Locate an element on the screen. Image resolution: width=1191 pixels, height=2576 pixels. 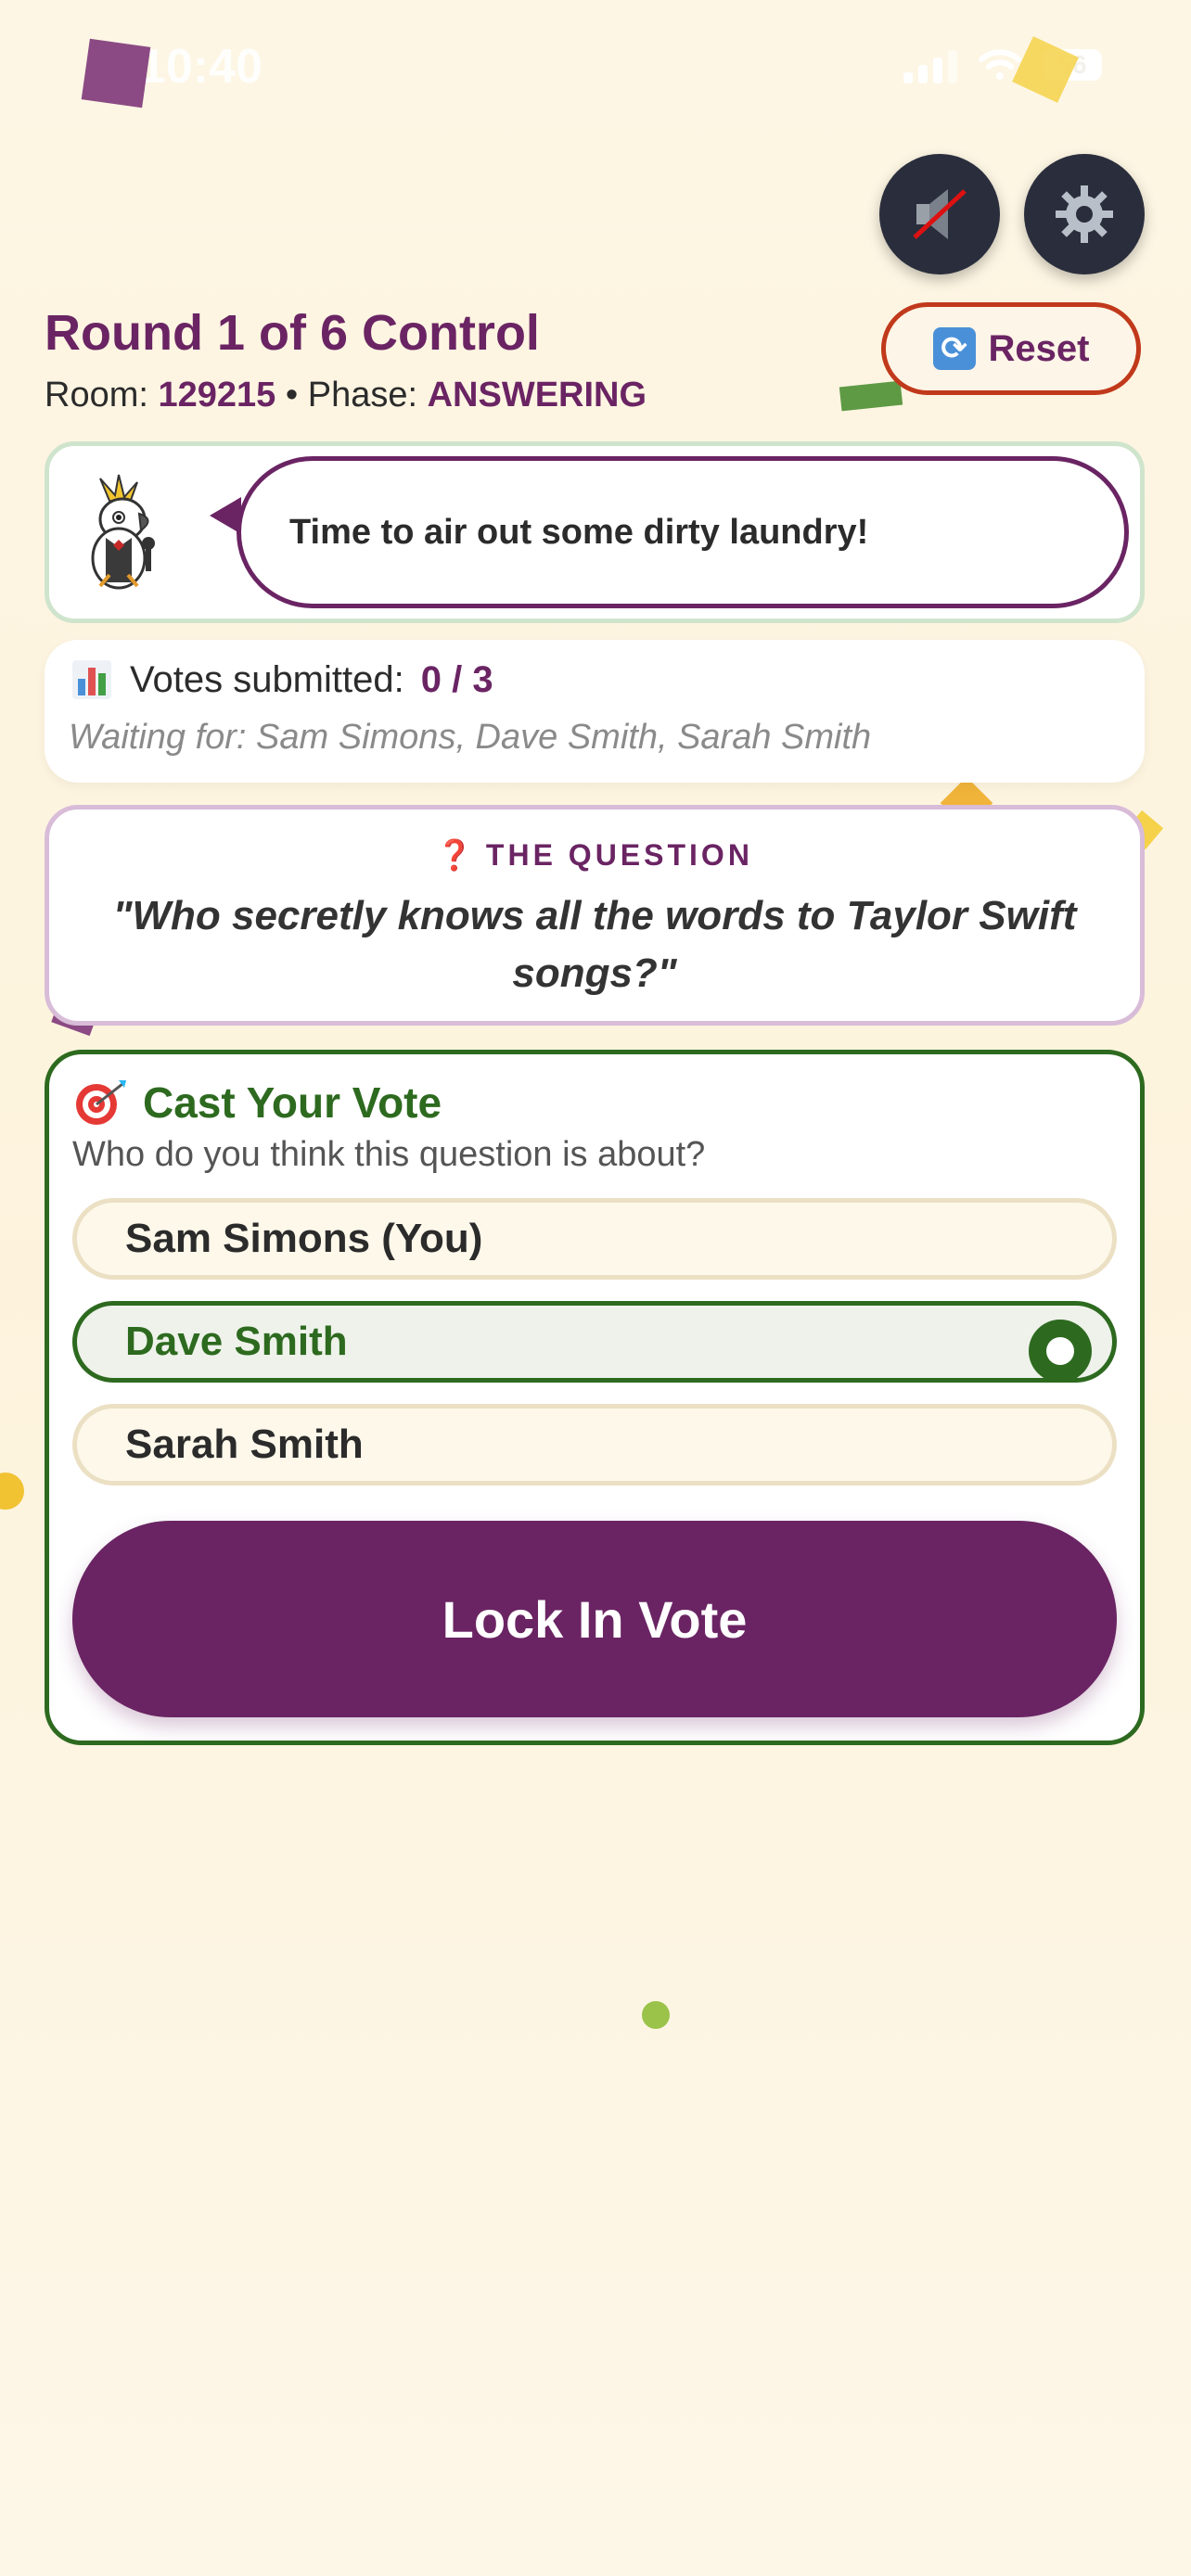
target-icon is located at coordinates (101, 1102).